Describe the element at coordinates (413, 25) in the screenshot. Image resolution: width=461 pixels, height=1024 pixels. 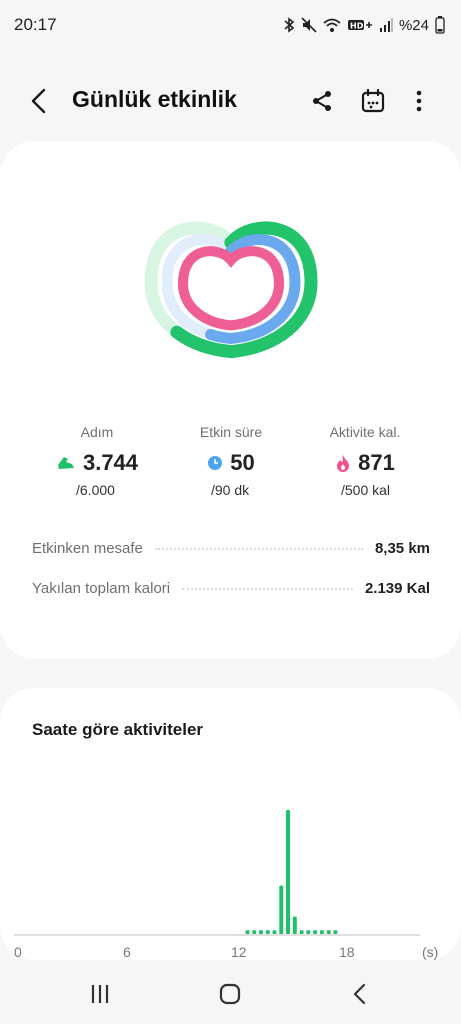
I see `battery-level: %24` at that location.